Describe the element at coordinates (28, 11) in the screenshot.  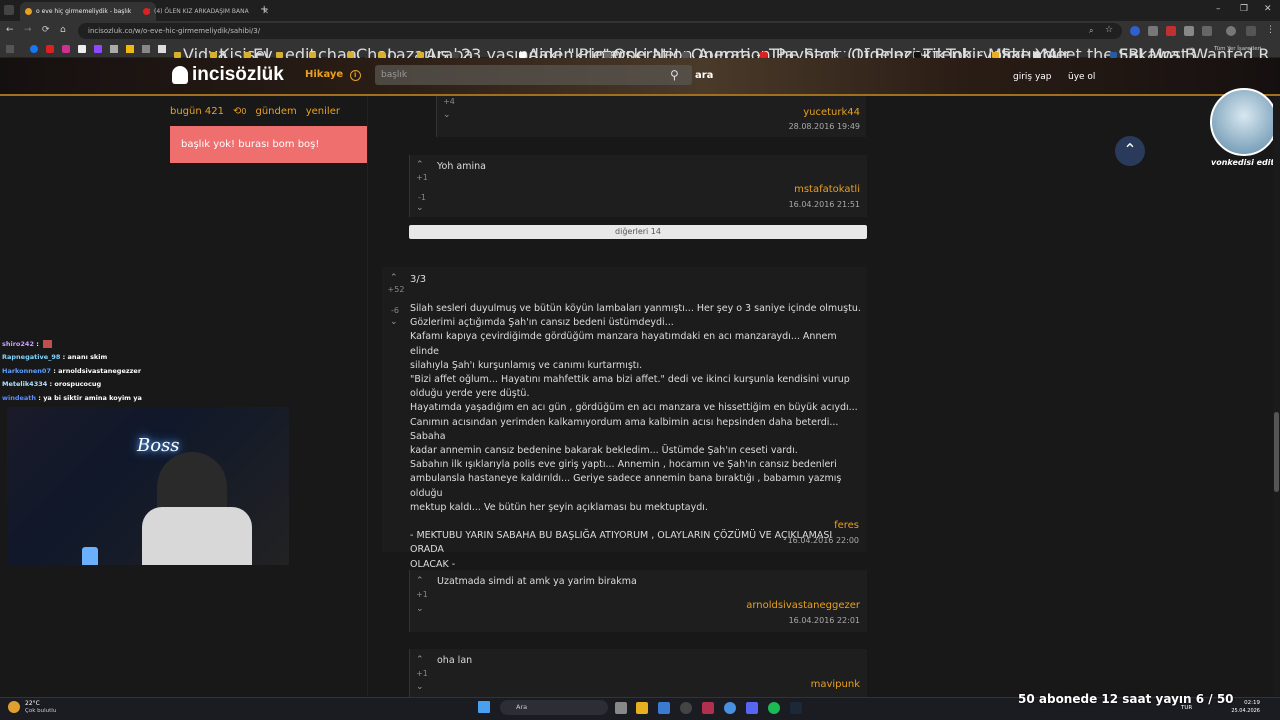
I see `site-favicon-icon` at that location.